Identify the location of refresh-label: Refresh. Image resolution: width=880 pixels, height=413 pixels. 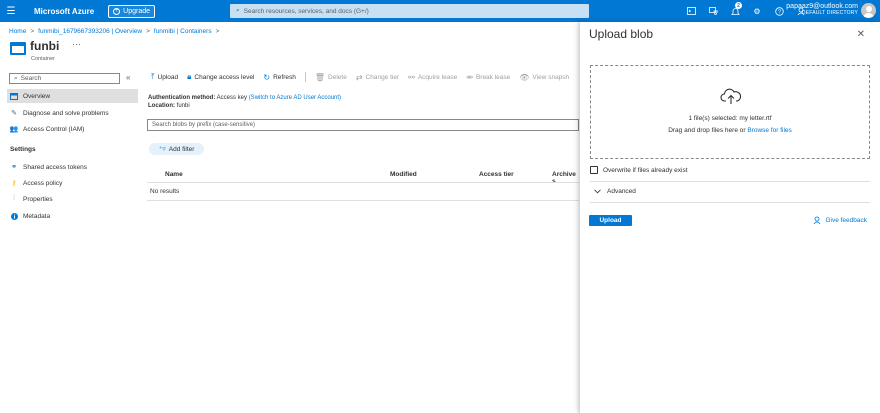
(284, 77).